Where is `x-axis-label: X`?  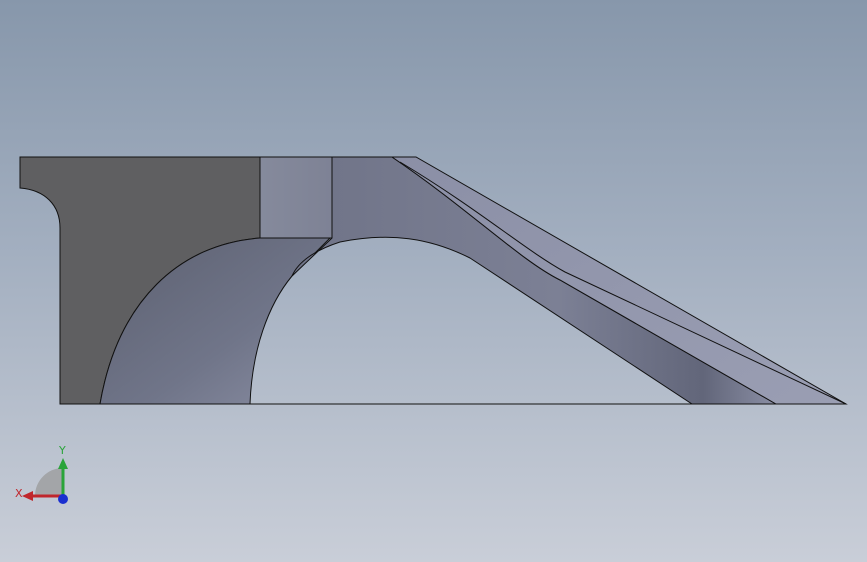 x-axis-label: X is located at coordinates (19, 493).